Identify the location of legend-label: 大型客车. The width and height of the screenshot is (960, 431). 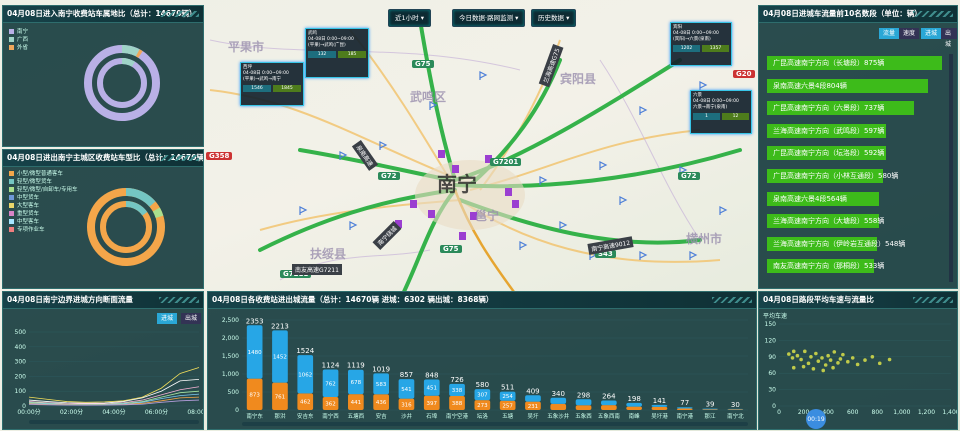
(28, 206).